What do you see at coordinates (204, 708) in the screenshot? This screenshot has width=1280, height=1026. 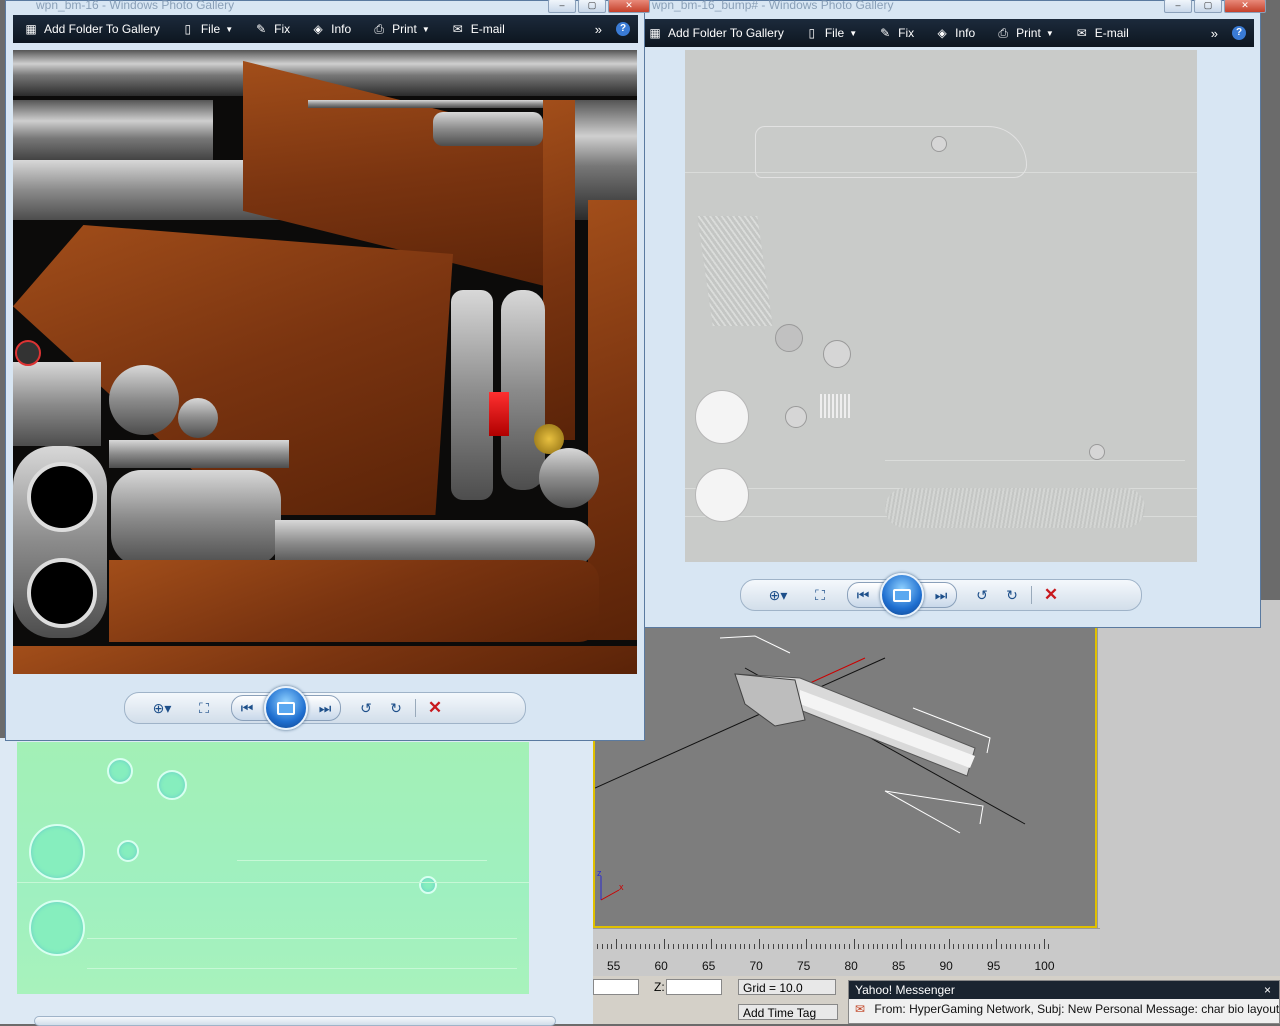 I see `fit-window-icon: ⛶` at bounding box center [204, 708].